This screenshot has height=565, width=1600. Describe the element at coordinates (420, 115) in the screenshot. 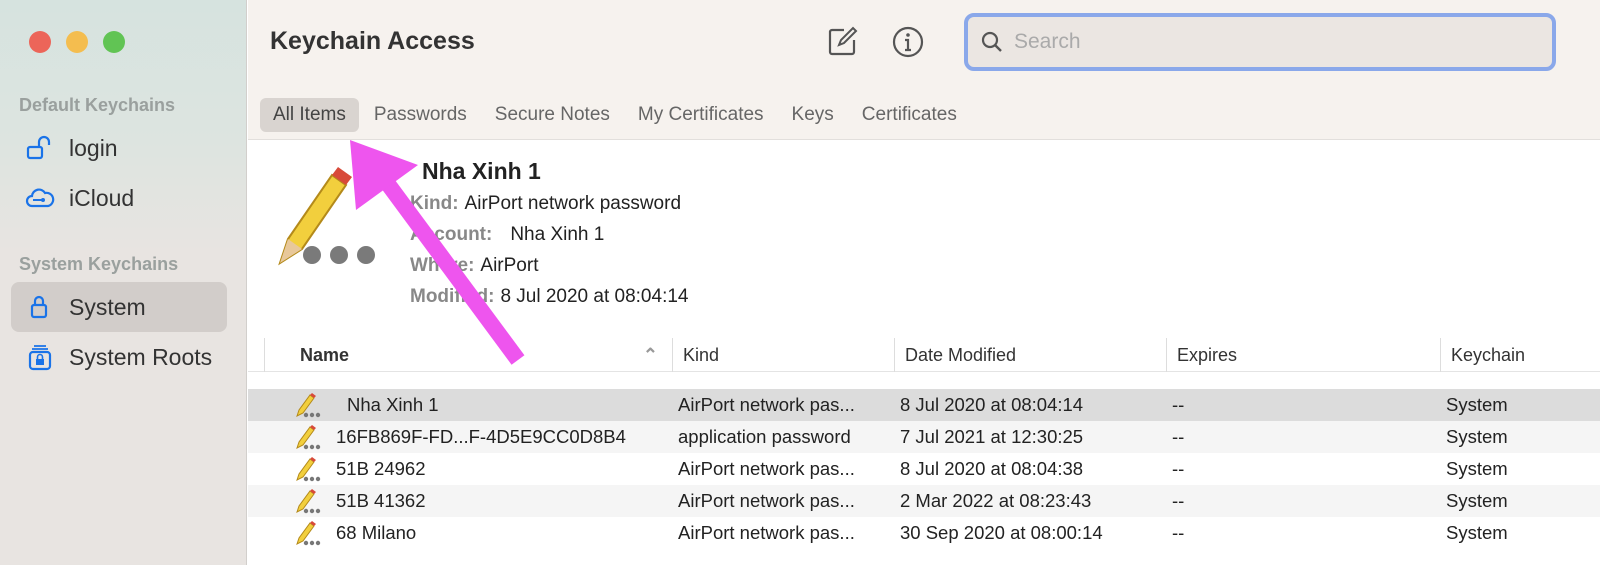

I see `tab-passwords: Passwords` at that location.